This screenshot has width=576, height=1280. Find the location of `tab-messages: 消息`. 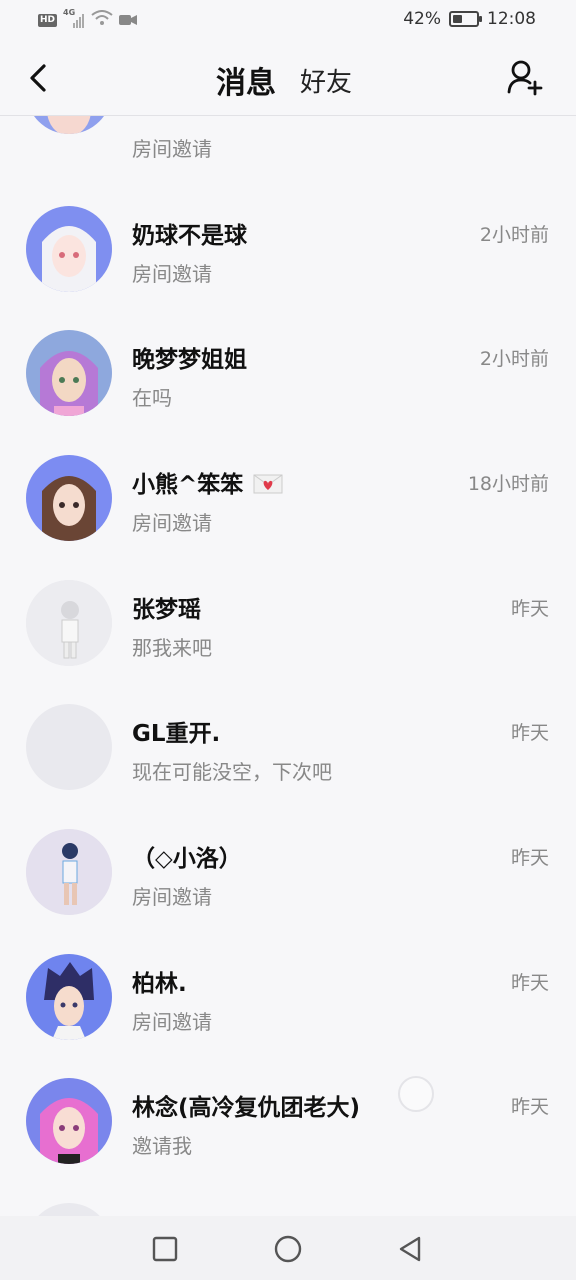

tab-messages: 消息 is located at coordinates (246, 80).